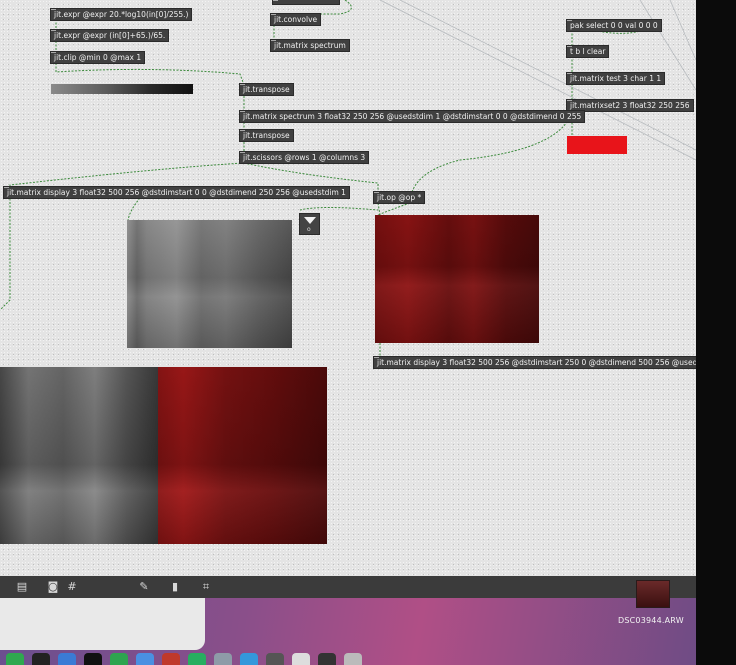  I want to click on patcher-bottom-toolbar: ▤ ◙ # ✎ ▮ ⌗, so click(348, 587).